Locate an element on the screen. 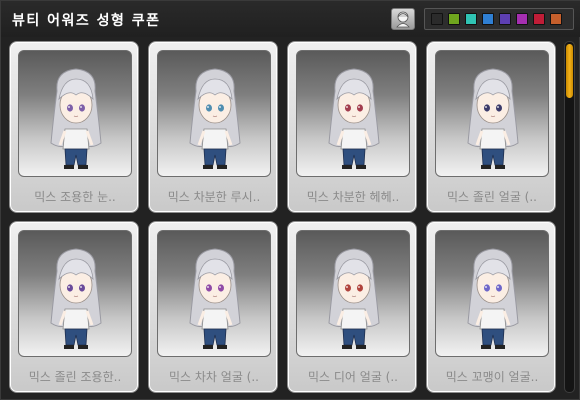 The image size is (580, 400). coupon-card-4: 믹스 졸린 얼굴 (.. is located at coordinates (491, 127).